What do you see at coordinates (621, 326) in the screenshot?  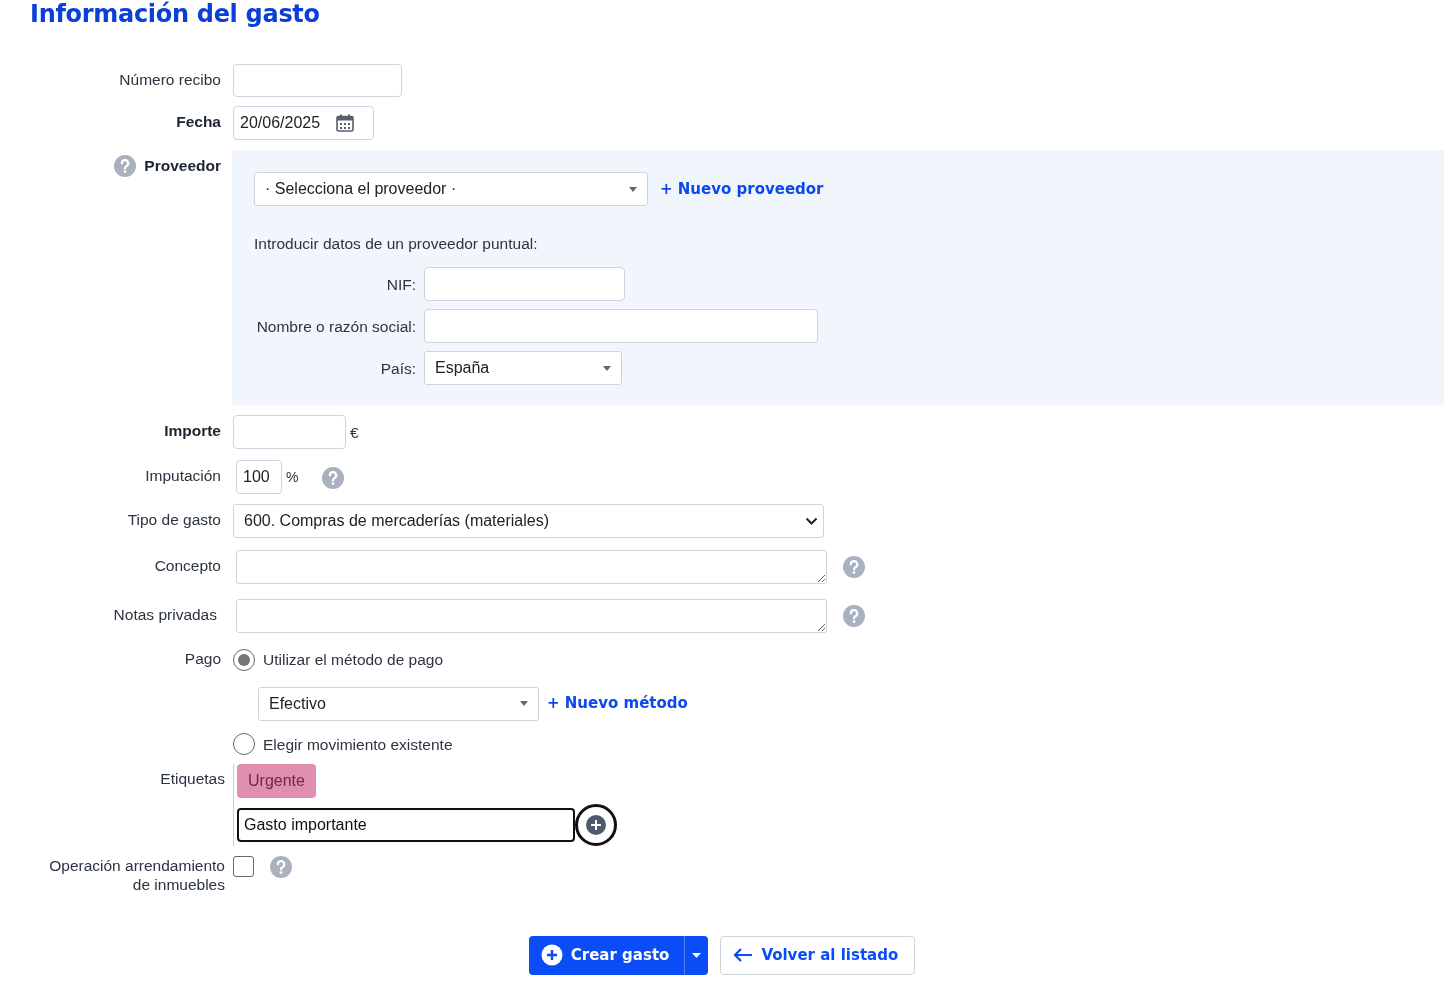 I see `company-name-field` at bounding box center [621, 326].